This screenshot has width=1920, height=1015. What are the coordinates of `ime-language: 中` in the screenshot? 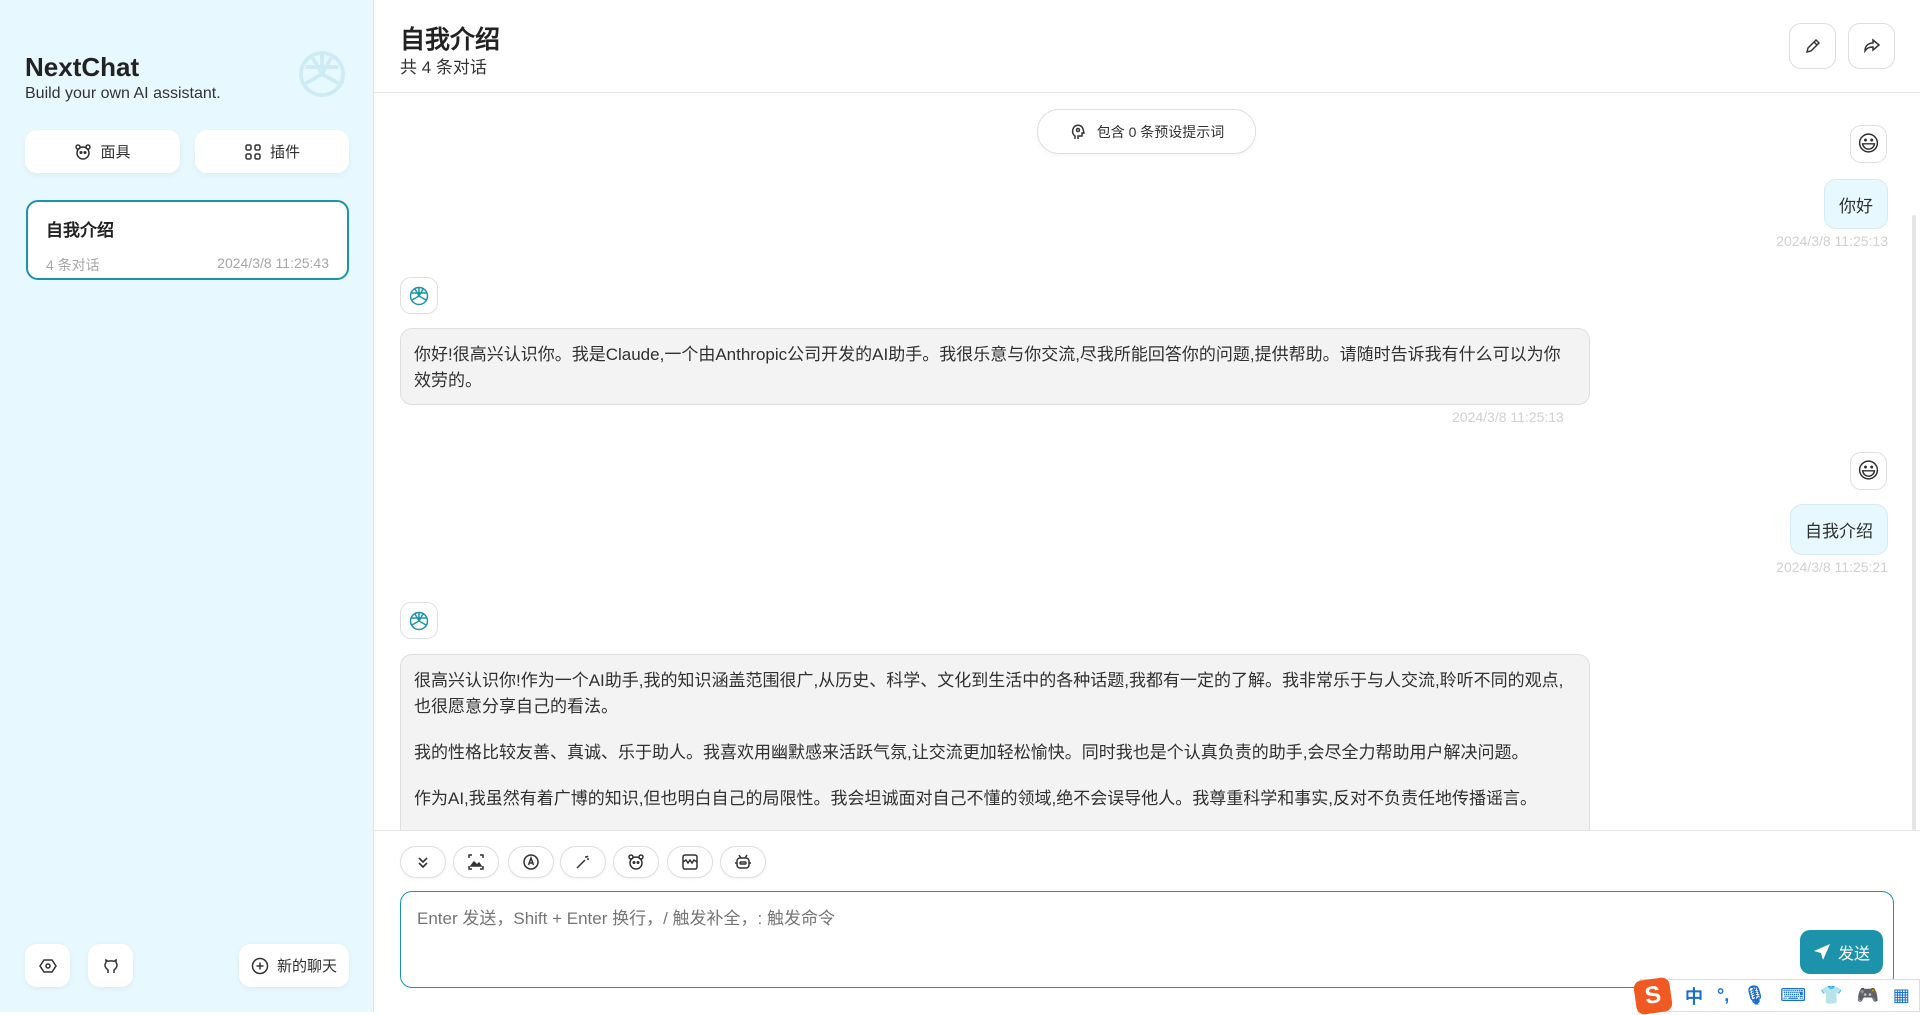 It's located at (1694, 996).